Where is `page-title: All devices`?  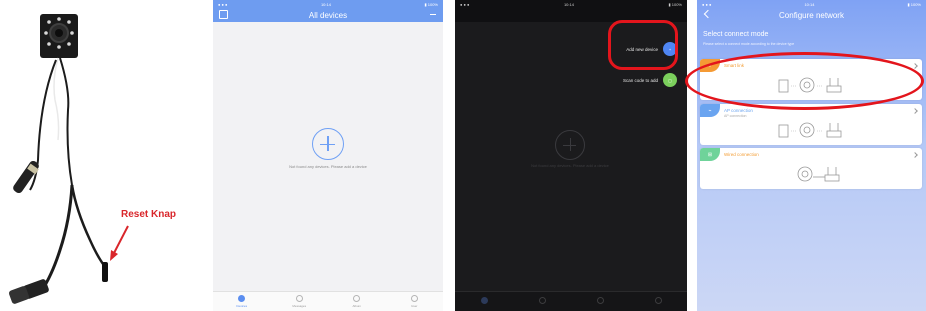
page-title: All devices is located at coordinates (328, 15).